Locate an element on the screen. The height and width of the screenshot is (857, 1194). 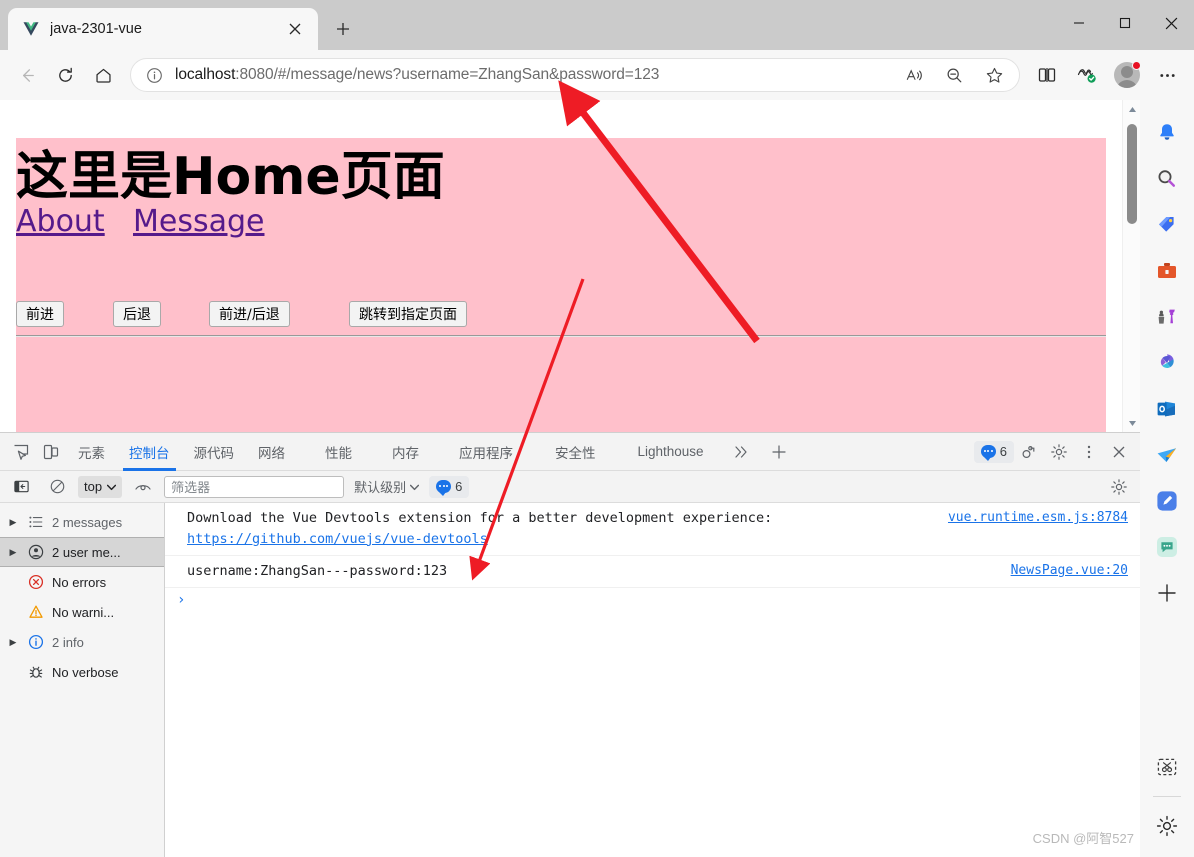
rail-divider is located at coordinates (1167, 796).